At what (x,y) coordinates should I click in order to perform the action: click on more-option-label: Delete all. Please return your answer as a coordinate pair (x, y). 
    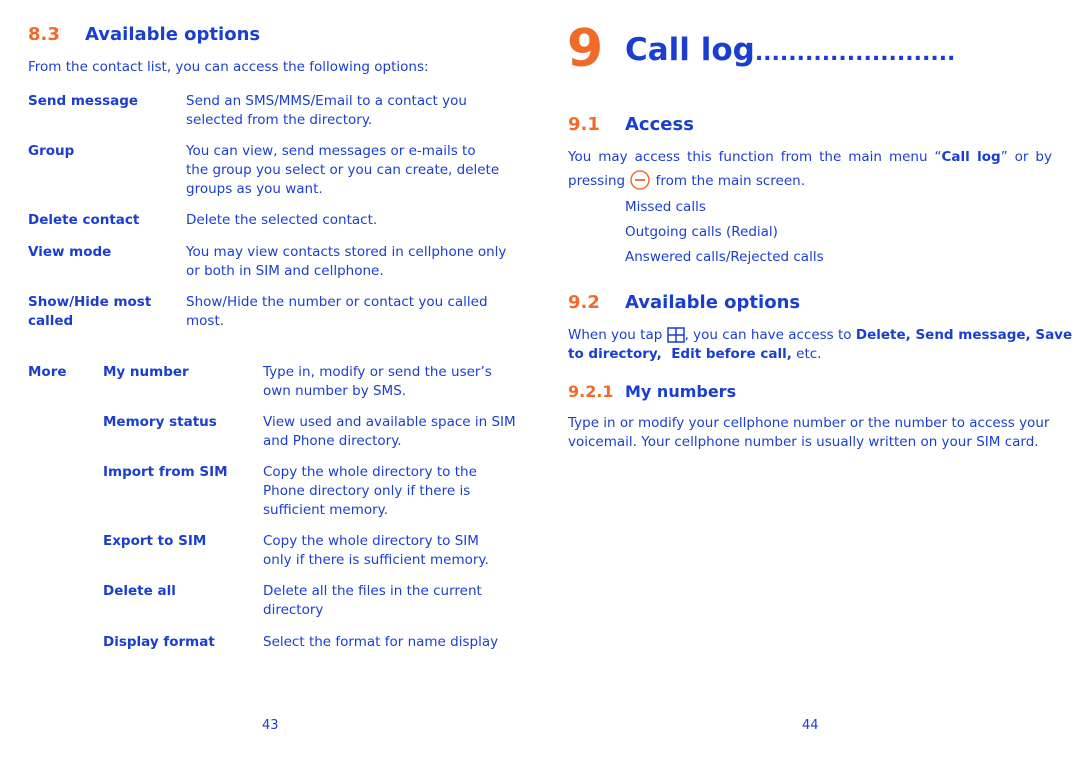
    Looking at the image, I should click on (139, 591).